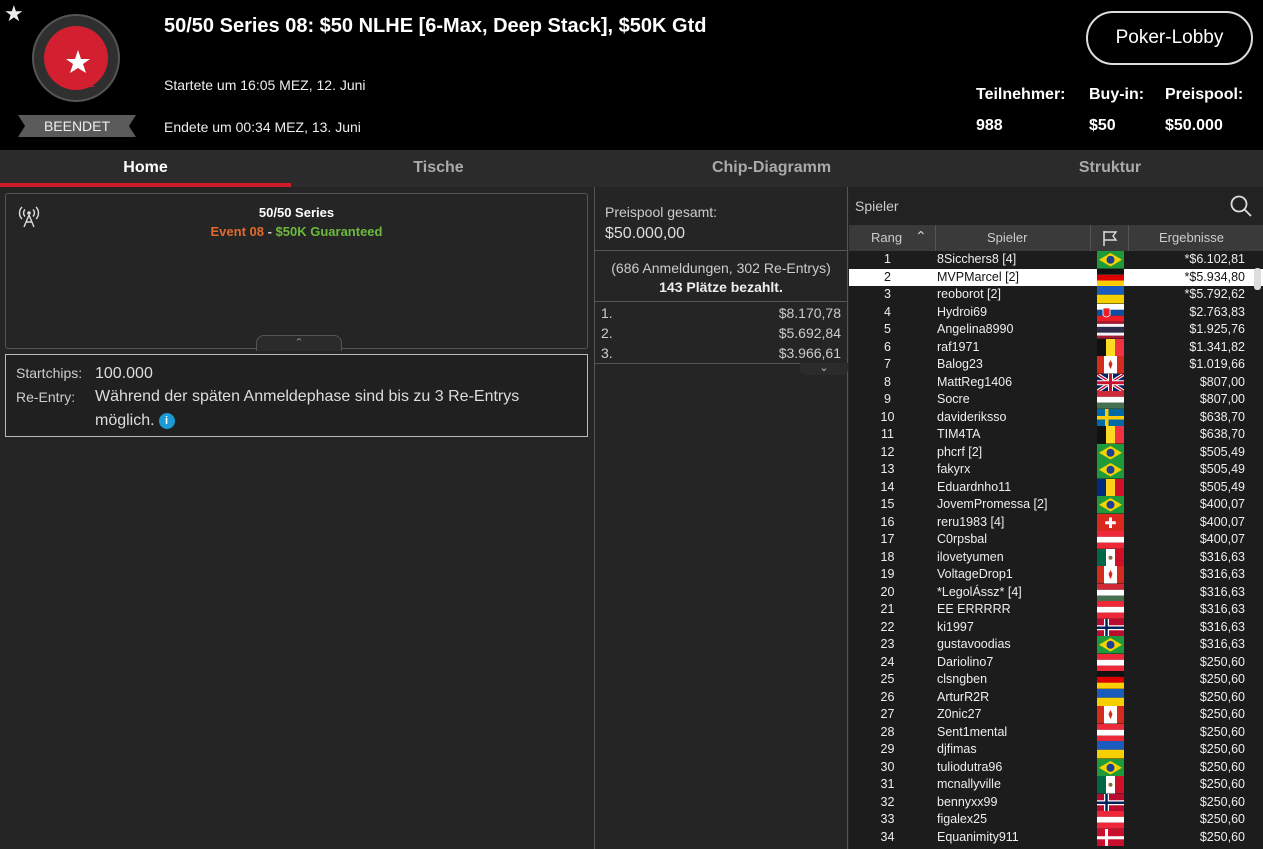 The height and width of the screenshot is (849, 1263). I want to click on player-rank: 22, so click(887, 626).